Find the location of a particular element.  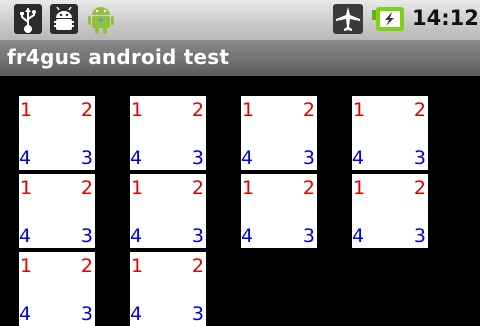

debug-icon is located at coordinates (64, 19).